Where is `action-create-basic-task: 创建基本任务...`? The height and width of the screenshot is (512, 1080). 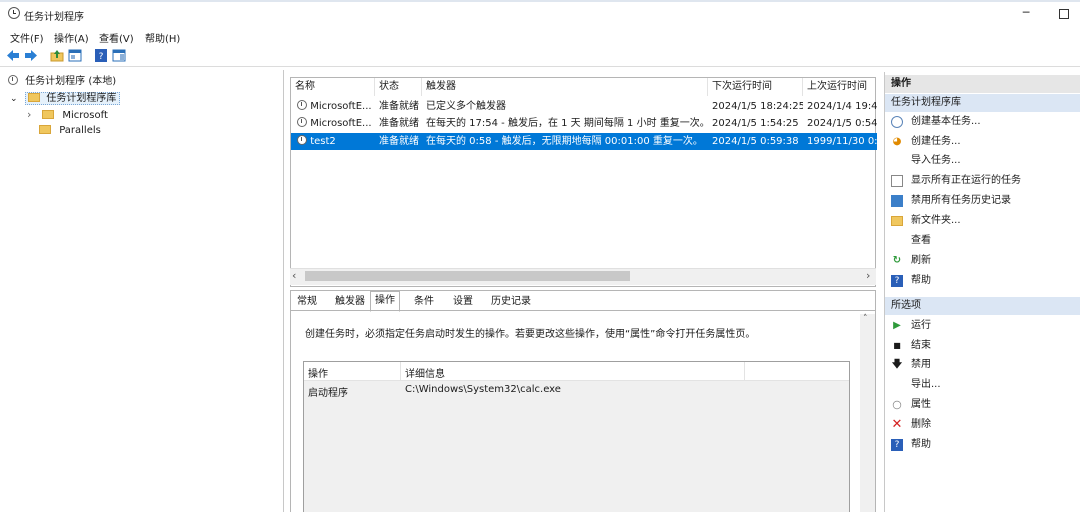 action-create-basic-task: 创建基本任务... is located at coordinates (982, 122).